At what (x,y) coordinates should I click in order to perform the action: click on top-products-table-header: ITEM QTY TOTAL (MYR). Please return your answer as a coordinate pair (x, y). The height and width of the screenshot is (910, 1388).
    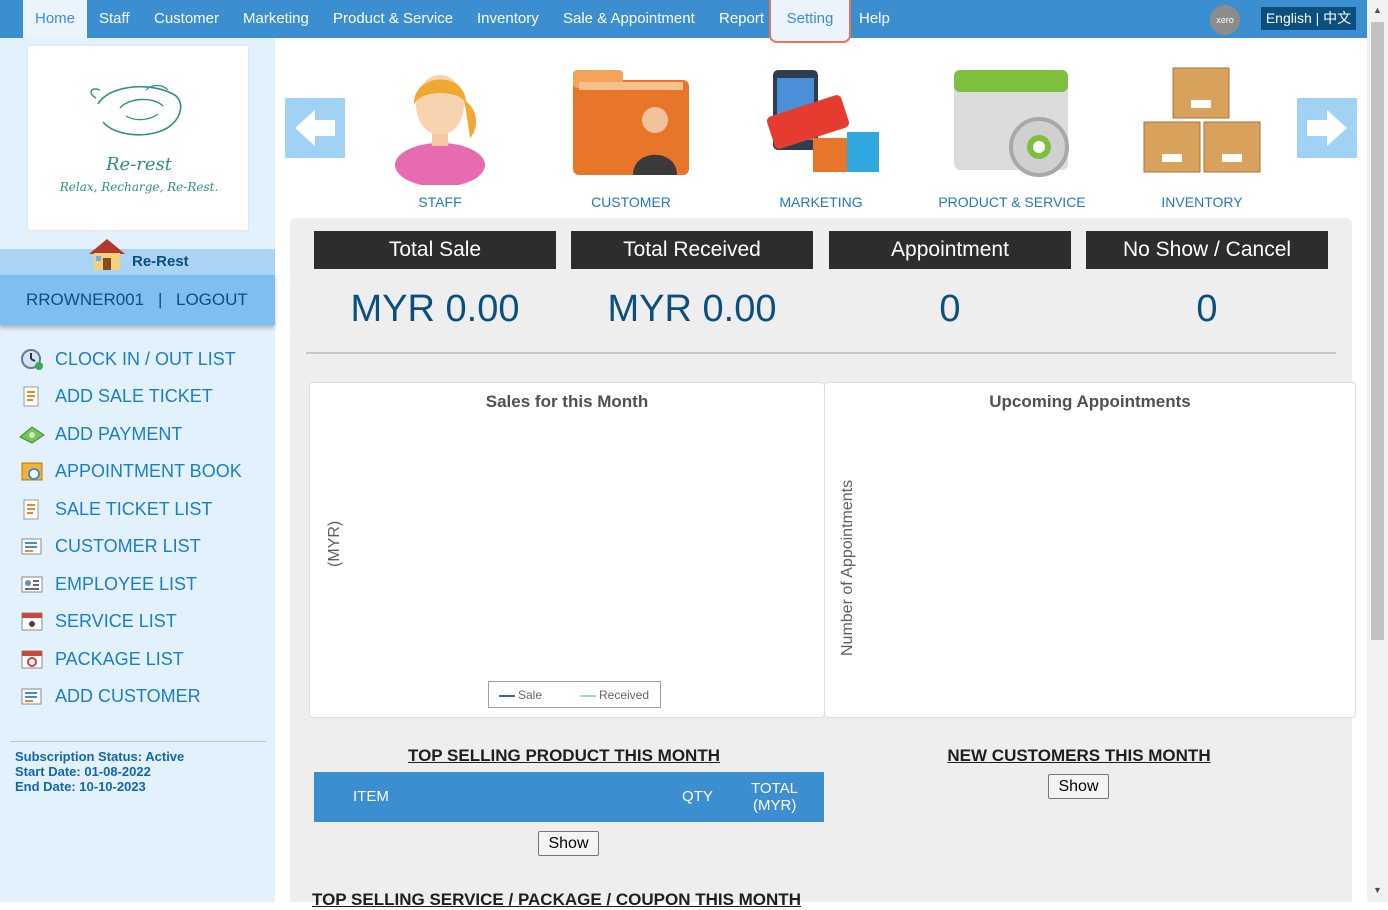
    Looking at the image, I should click on (569, 797).